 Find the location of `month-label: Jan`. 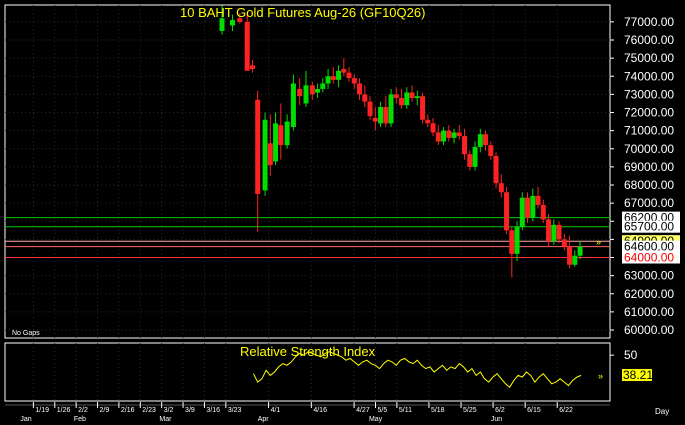

month-label: Jan is located at coordinates (25, 419).